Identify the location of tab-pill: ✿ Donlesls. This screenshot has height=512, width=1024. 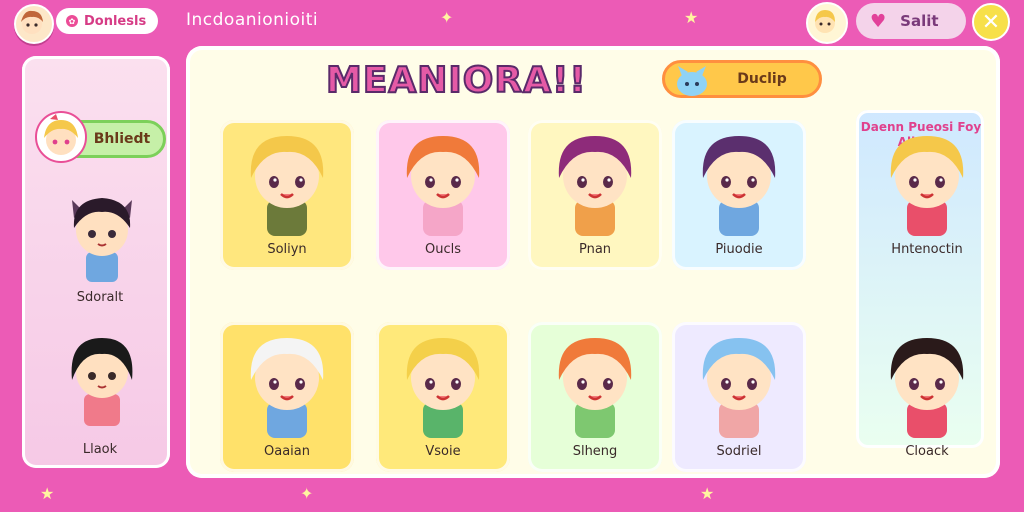
(107, 21).